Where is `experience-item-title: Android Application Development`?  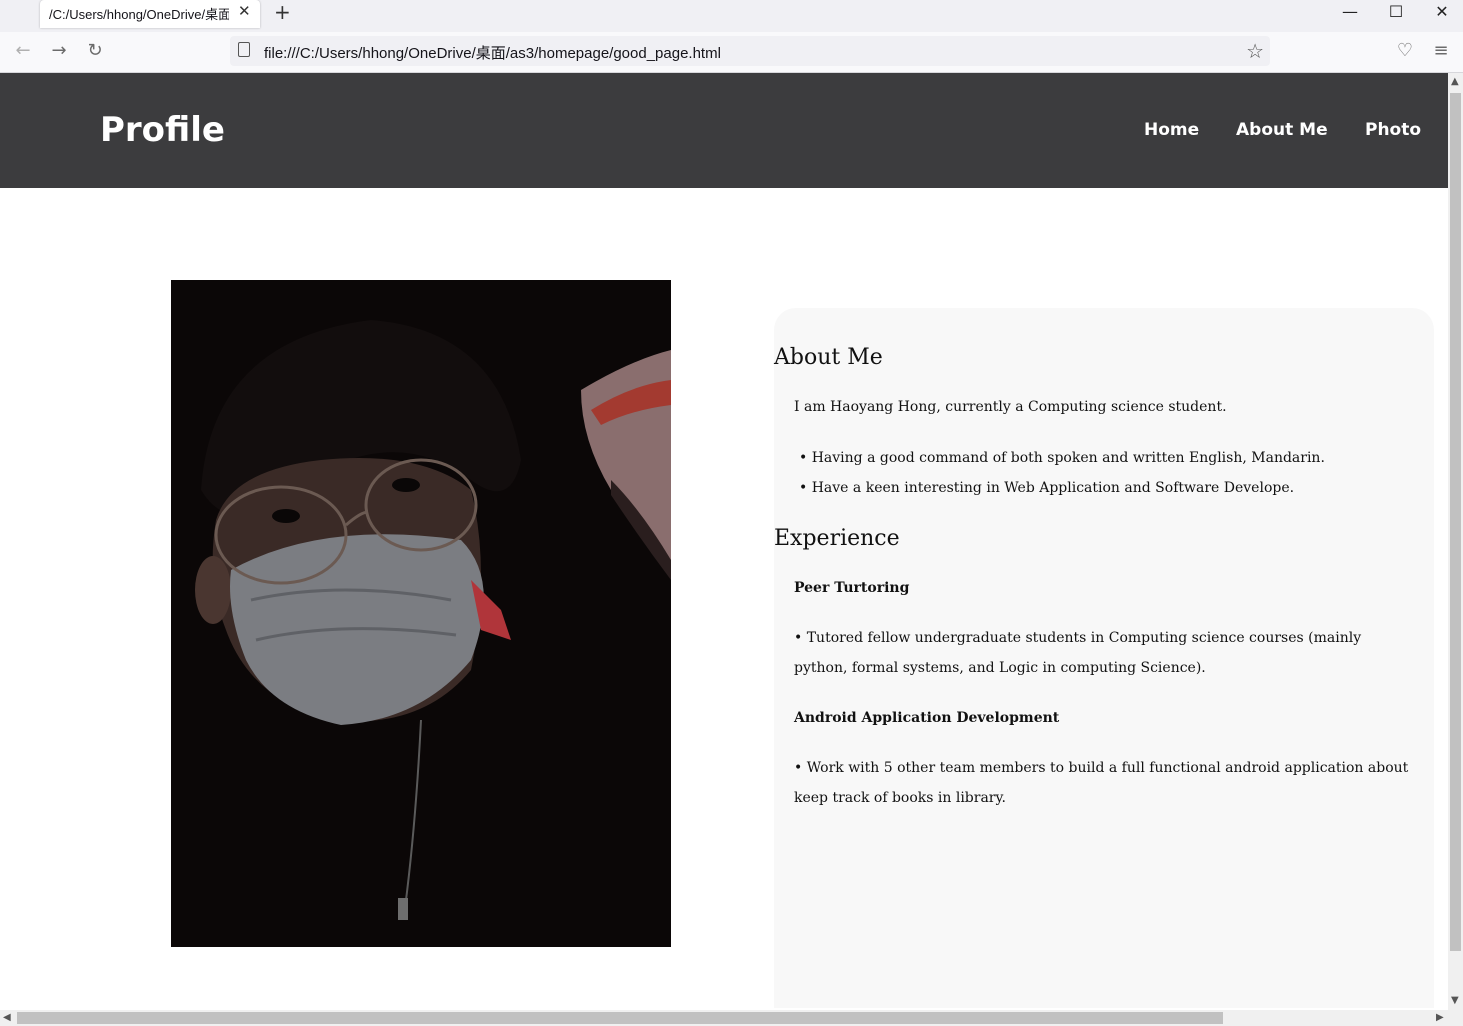 experience-item-title: Android Application Development is located at coordinates (927, 718).